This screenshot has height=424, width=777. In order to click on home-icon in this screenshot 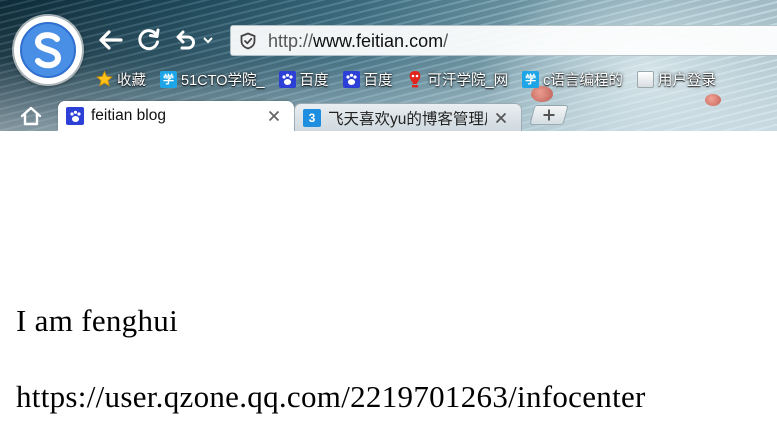, I will do `click(31, 116)`.